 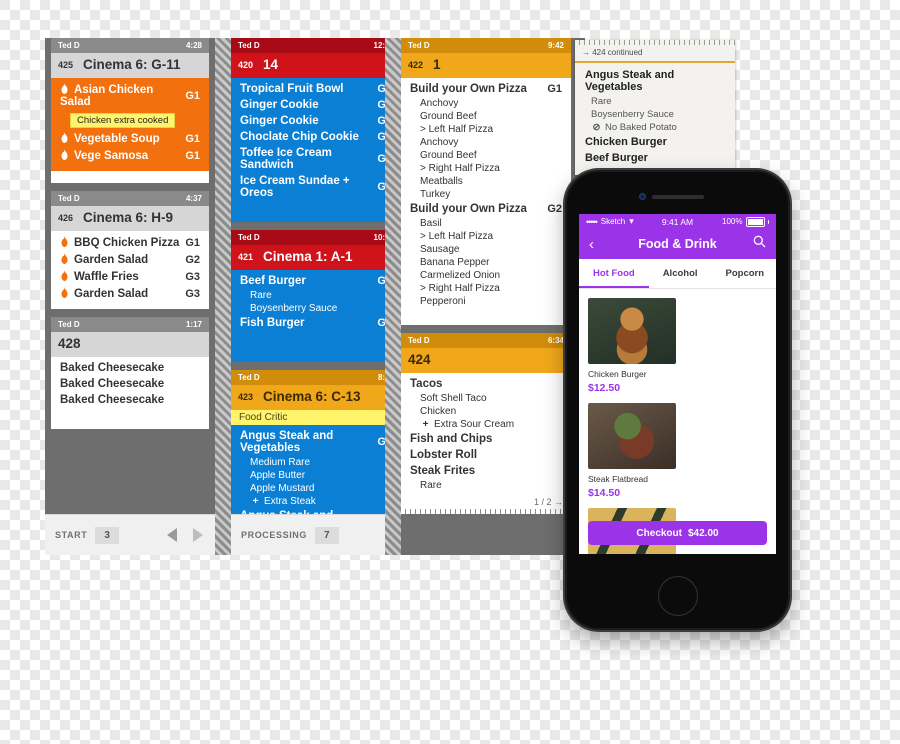 What do you see at coordinates (246, 256) in the screenshot?
I see `ticket-number: 421` at bounding box center [246, 256].